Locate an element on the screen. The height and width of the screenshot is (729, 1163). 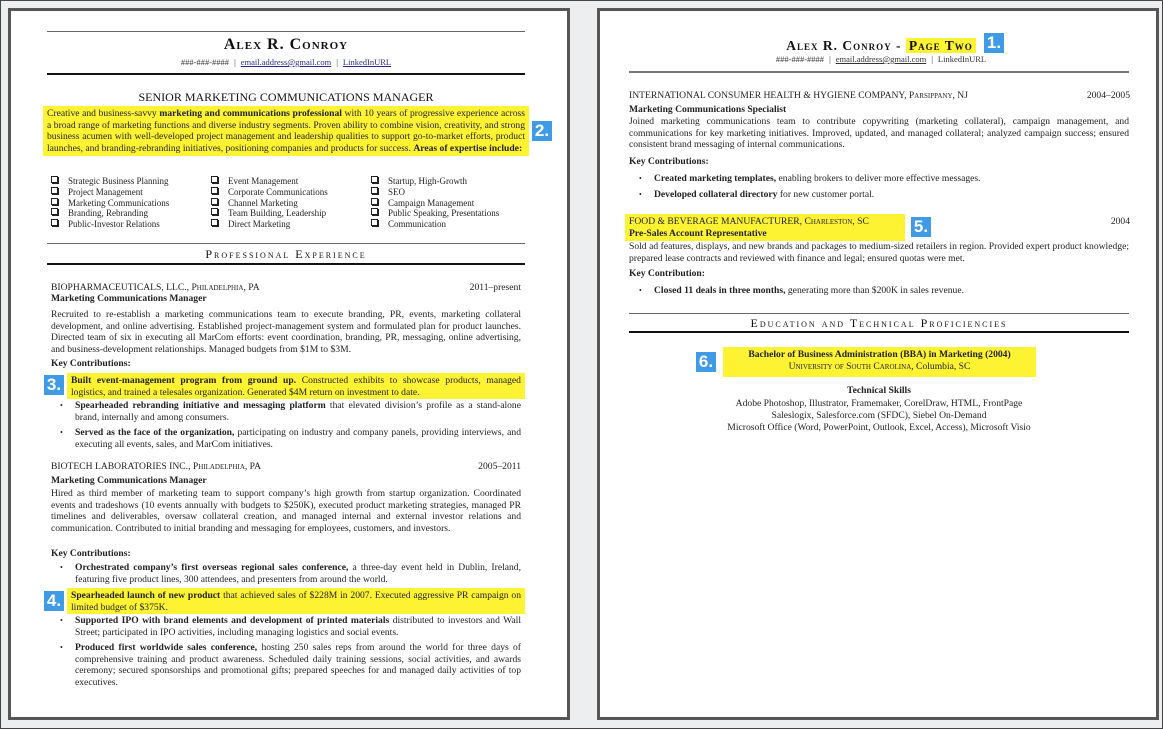
expertise-item: Communication is located at coordinates (451, 224).